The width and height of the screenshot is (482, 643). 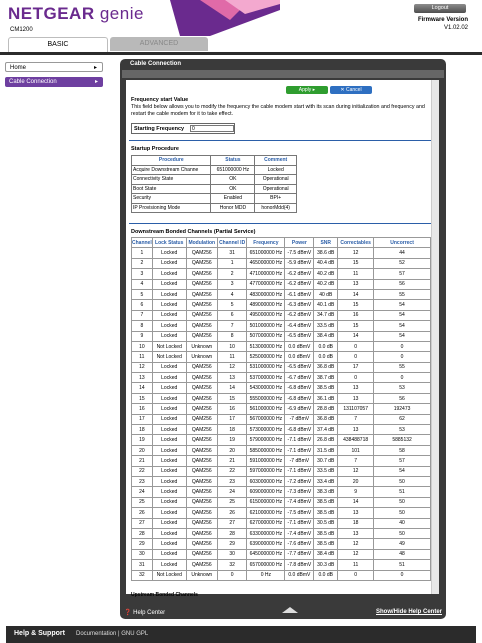 What do you see at coordinates (299, 367) in the screenshot?
I see `table-cell: -6.5 dBmV` at bounding box center [299, 367].